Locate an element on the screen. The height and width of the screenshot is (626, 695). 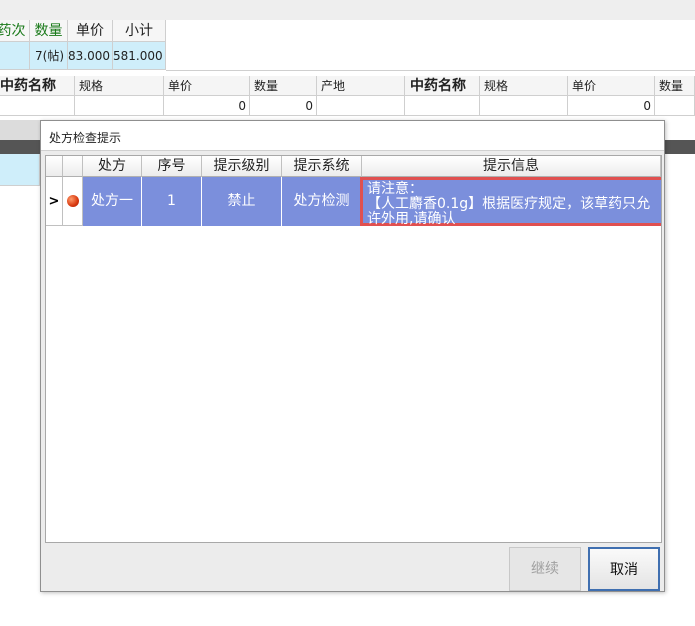
col-header-amount-2: 数量 is located at coordinates (675, 86).